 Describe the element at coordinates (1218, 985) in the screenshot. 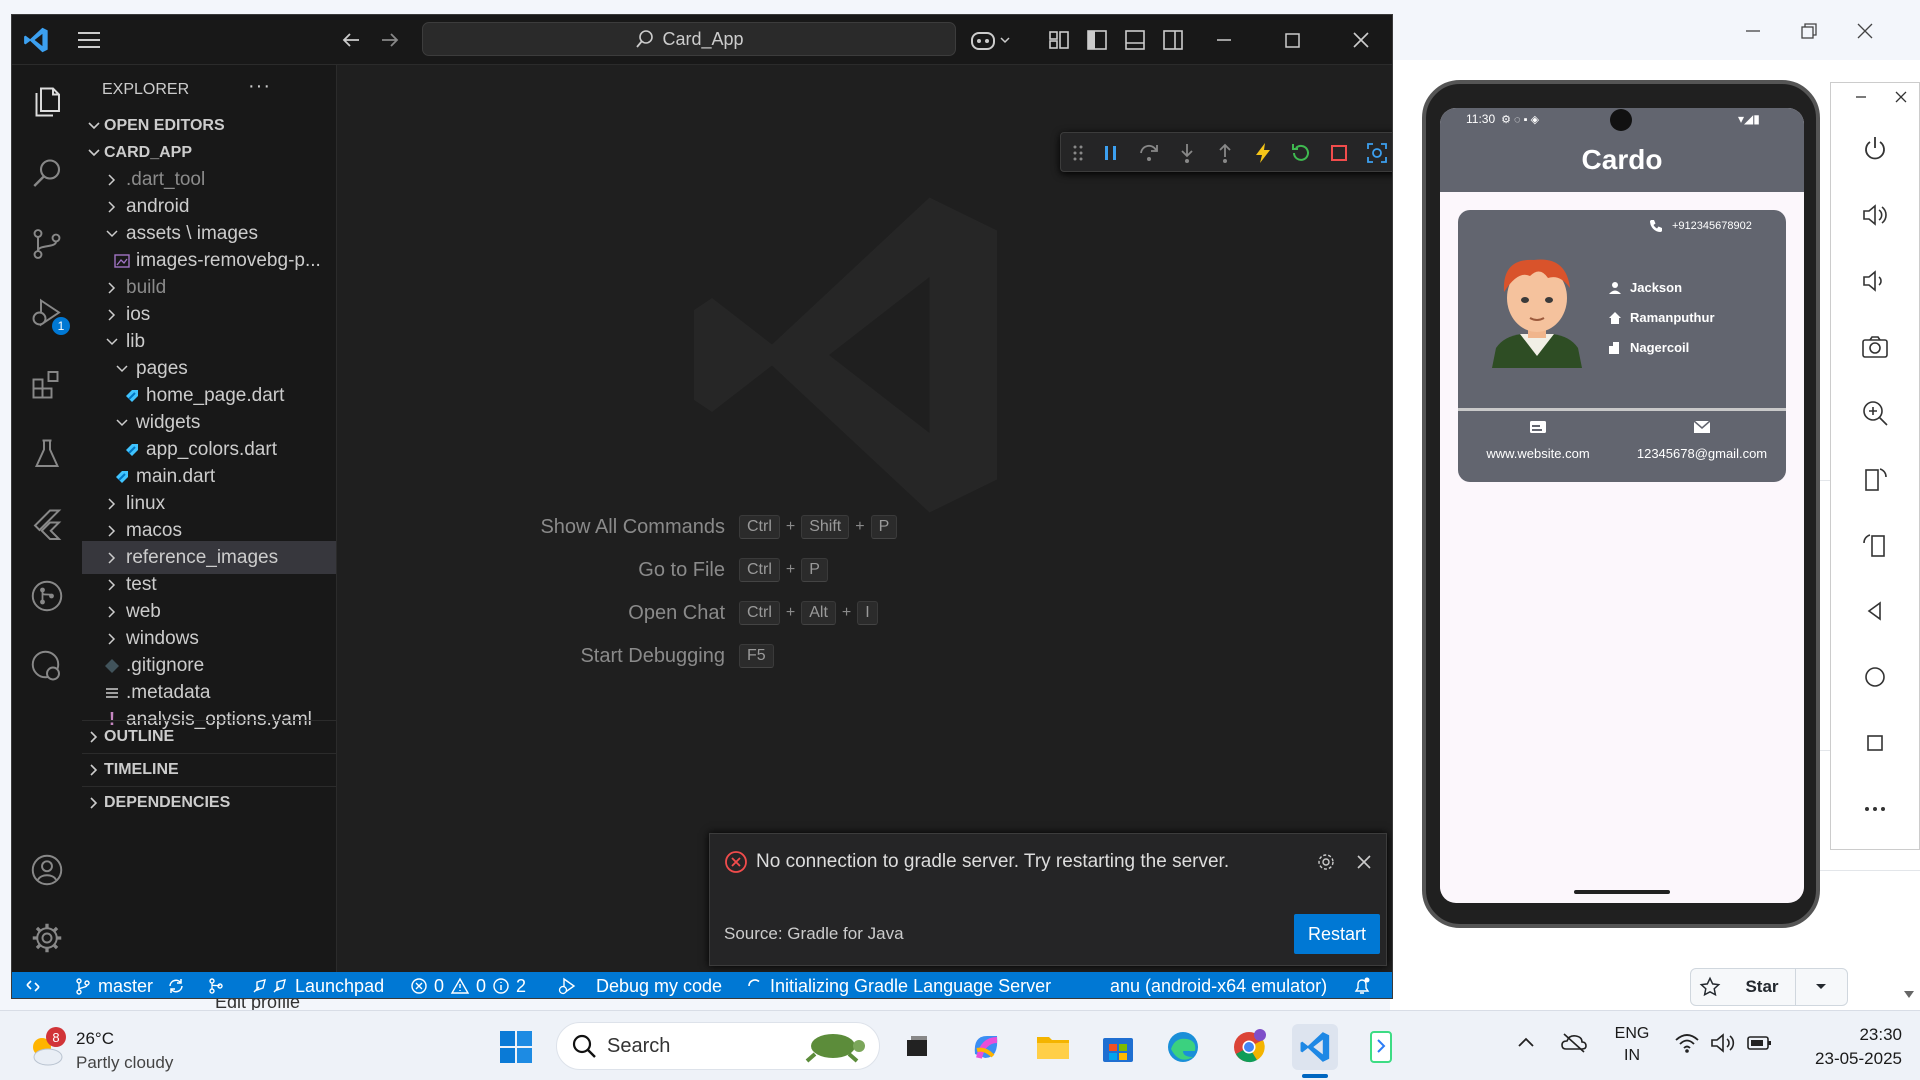

I see `device-status: anu (android-x64 emulator)` at that location.